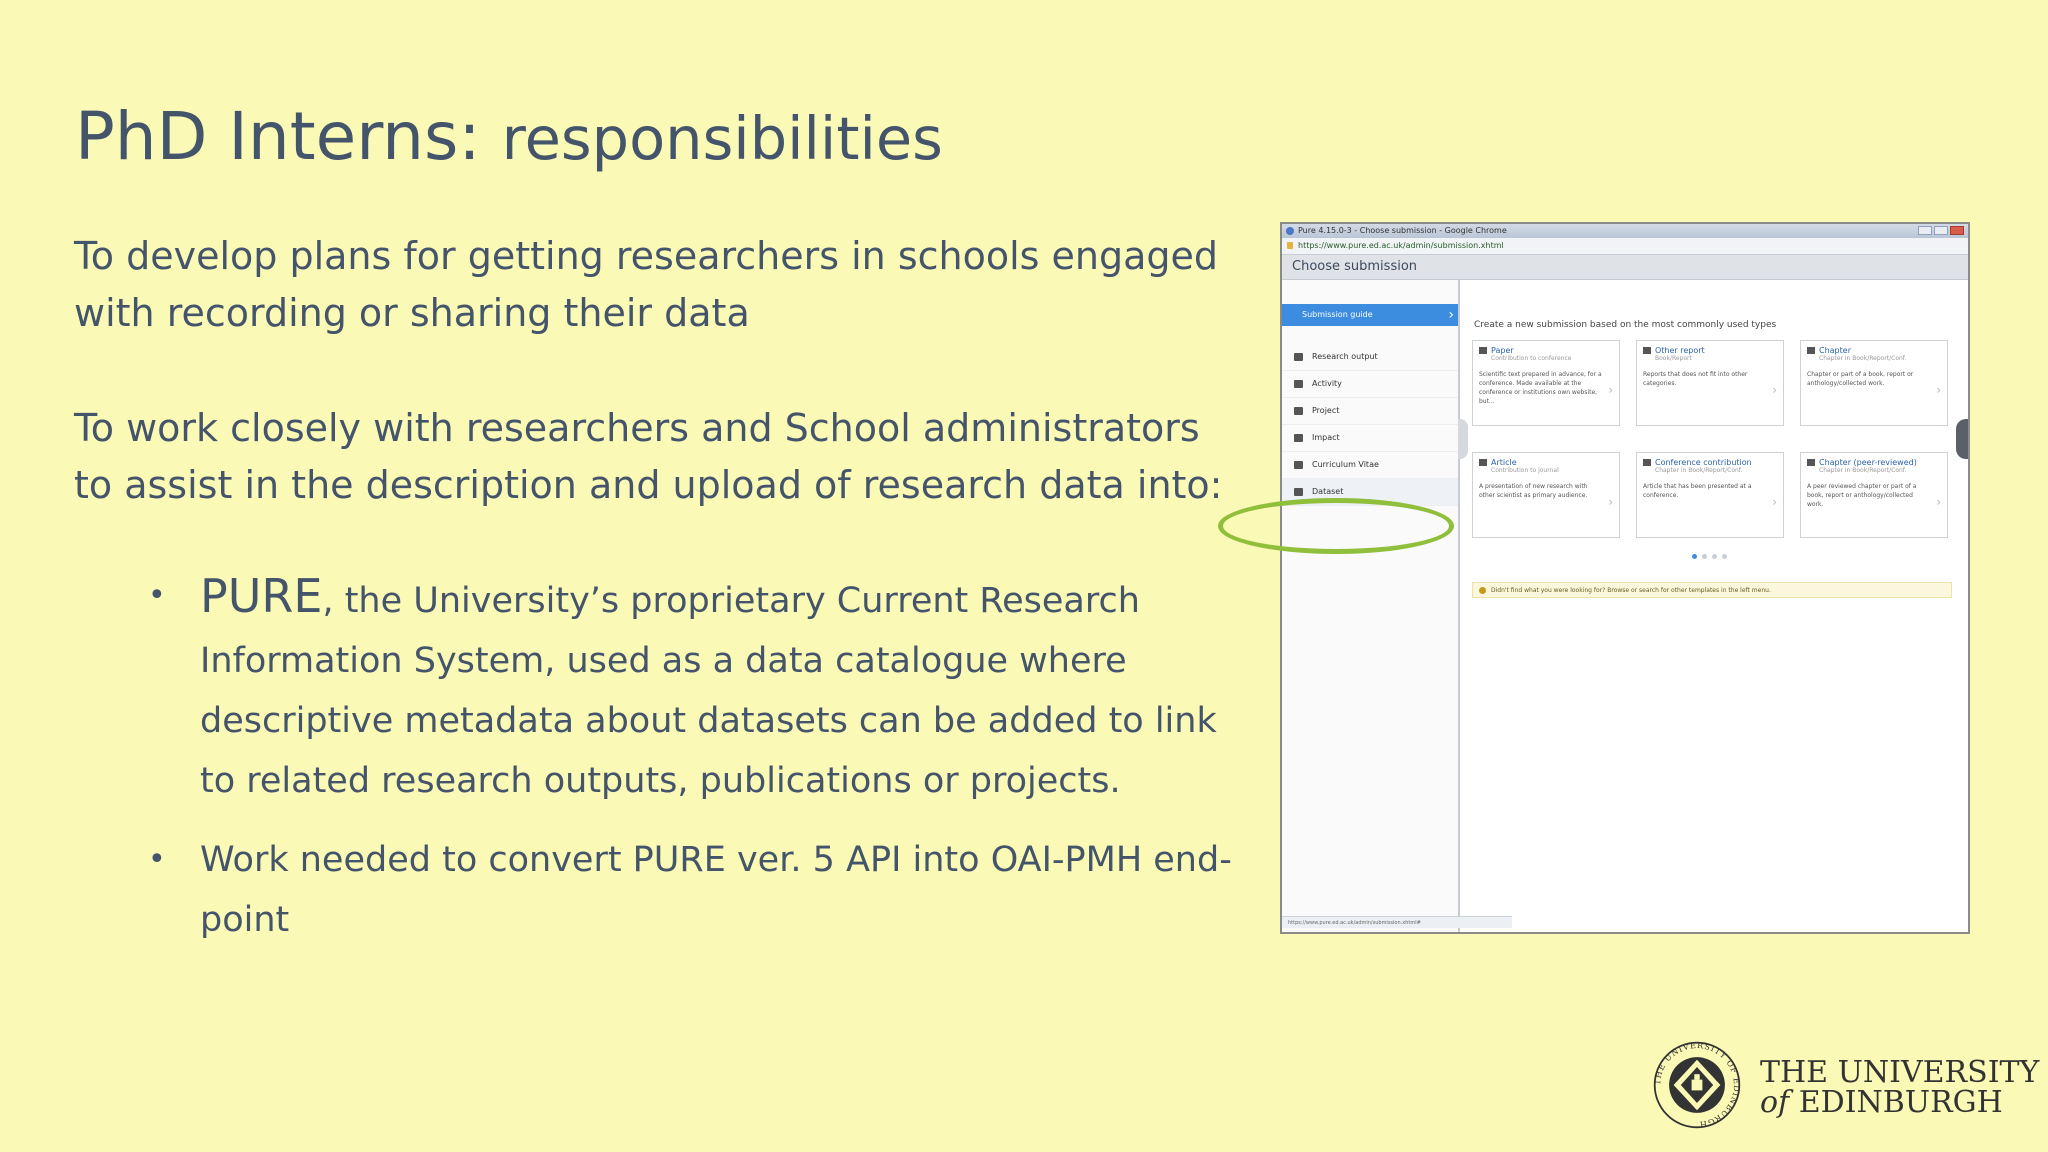 This screenshot has width=2048, height=1152. I want to click on window-controls, so click(1941, 230).